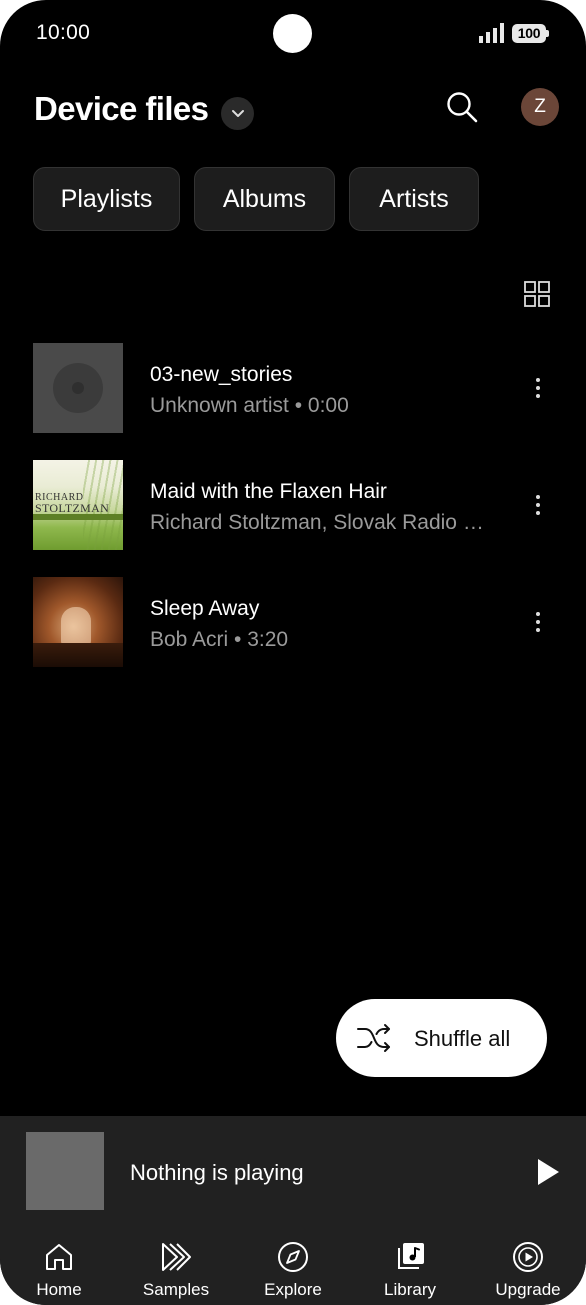  I want to click on track-row: Sleep Away Bob Acri • 3:20, so click(293, 622).